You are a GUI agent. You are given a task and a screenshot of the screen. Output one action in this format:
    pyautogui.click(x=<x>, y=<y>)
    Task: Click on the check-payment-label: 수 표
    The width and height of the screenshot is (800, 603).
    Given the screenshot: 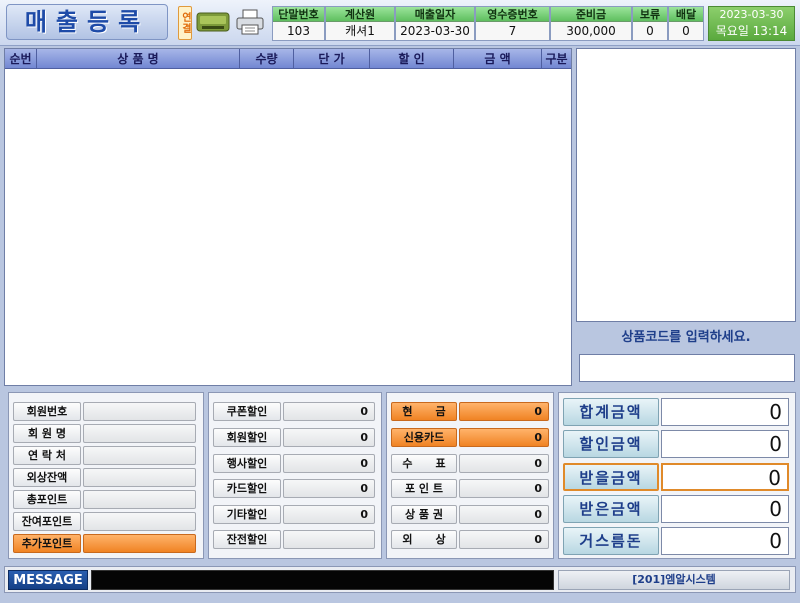 What is the action you would take?
    pyautogui.click(x=424, y=463)
    